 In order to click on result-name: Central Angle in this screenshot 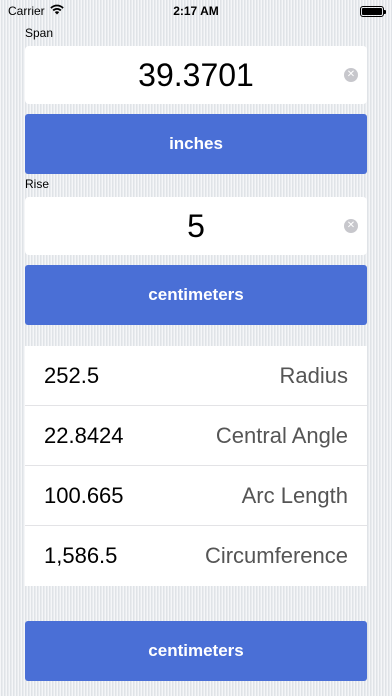, I will do `click(281, 435)`.